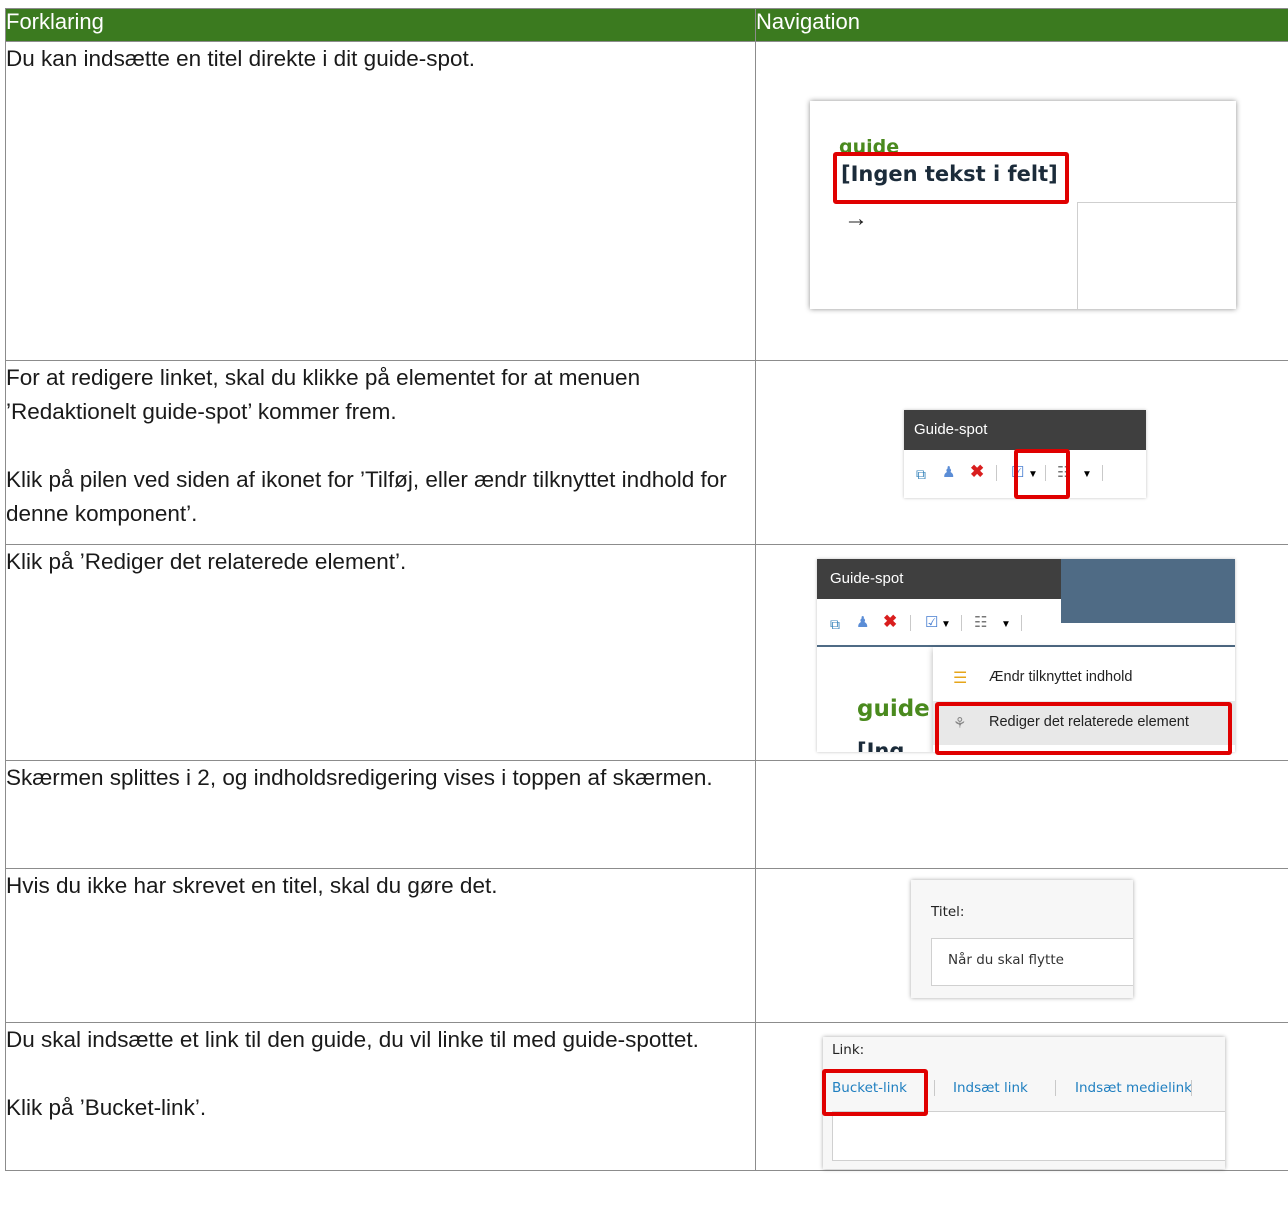 The width and height of the screenshot is (1288, 1211). Describe the element at coordinates (1156, 255) in the screenshot. I see `image-placeholder-frame` at that location.